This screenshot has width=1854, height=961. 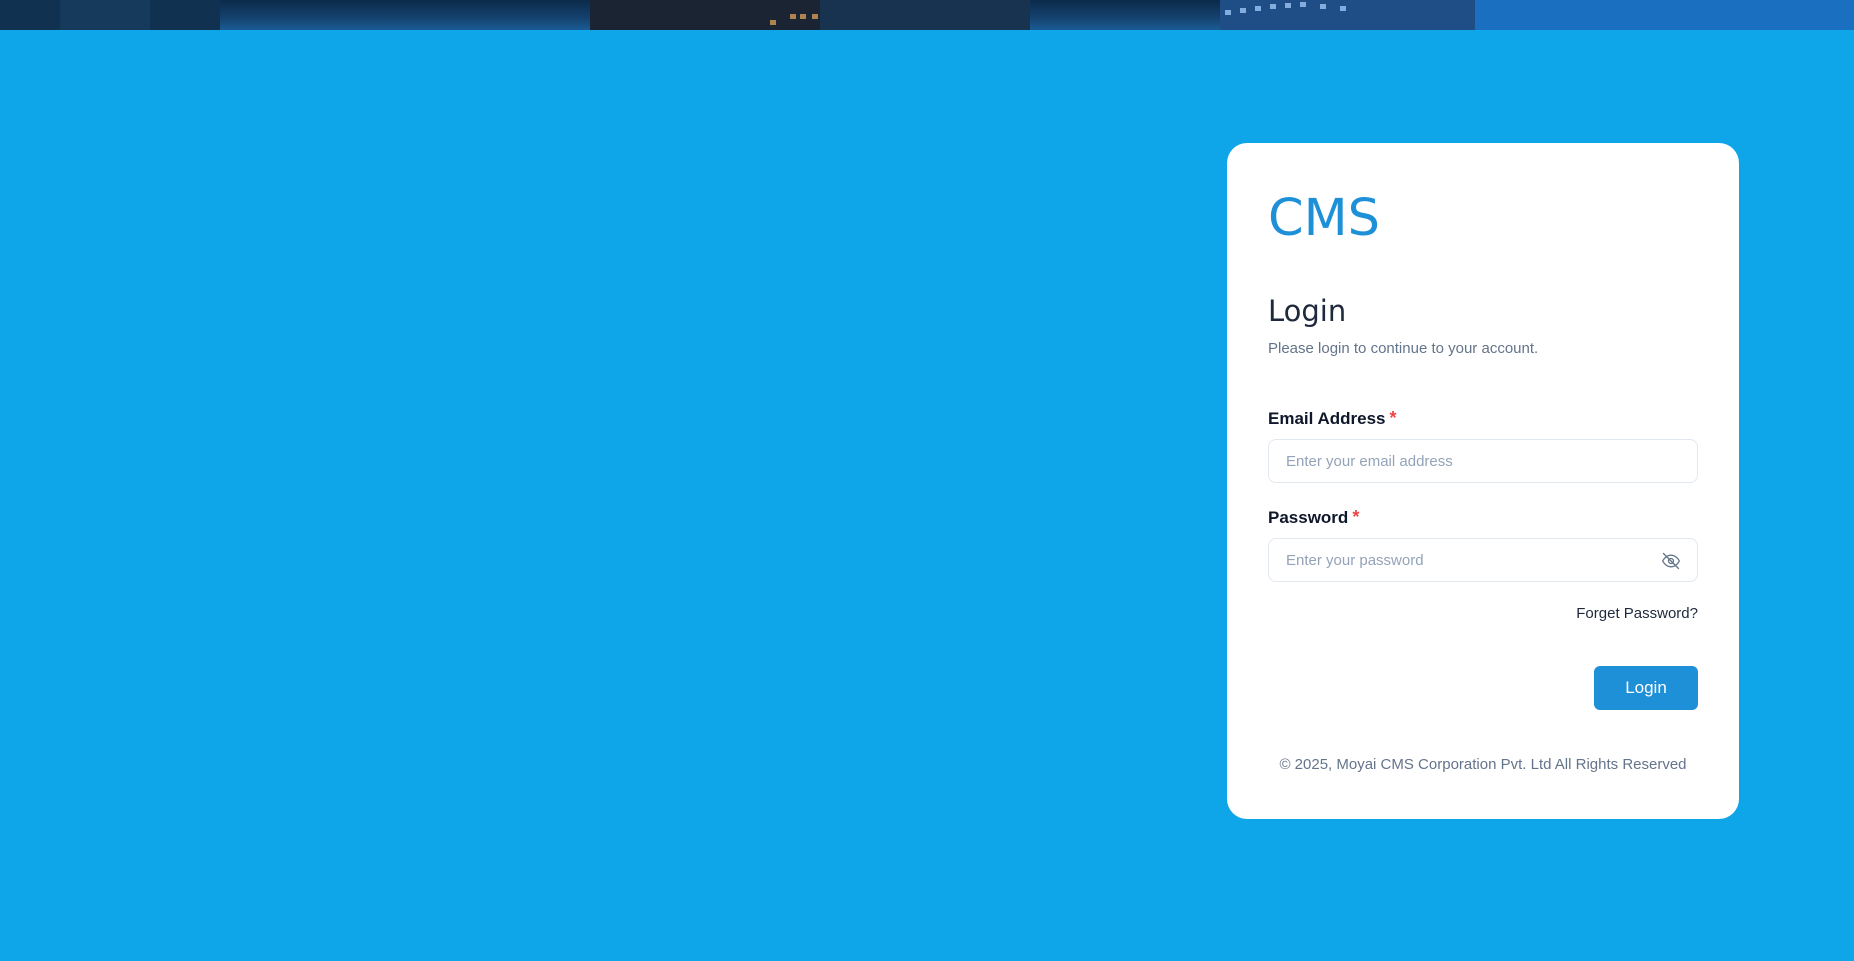 What do you see at coordinates (1671, 561) in the screenshot?
I see `eye-off-icon` at bounding box center [1671, 561].